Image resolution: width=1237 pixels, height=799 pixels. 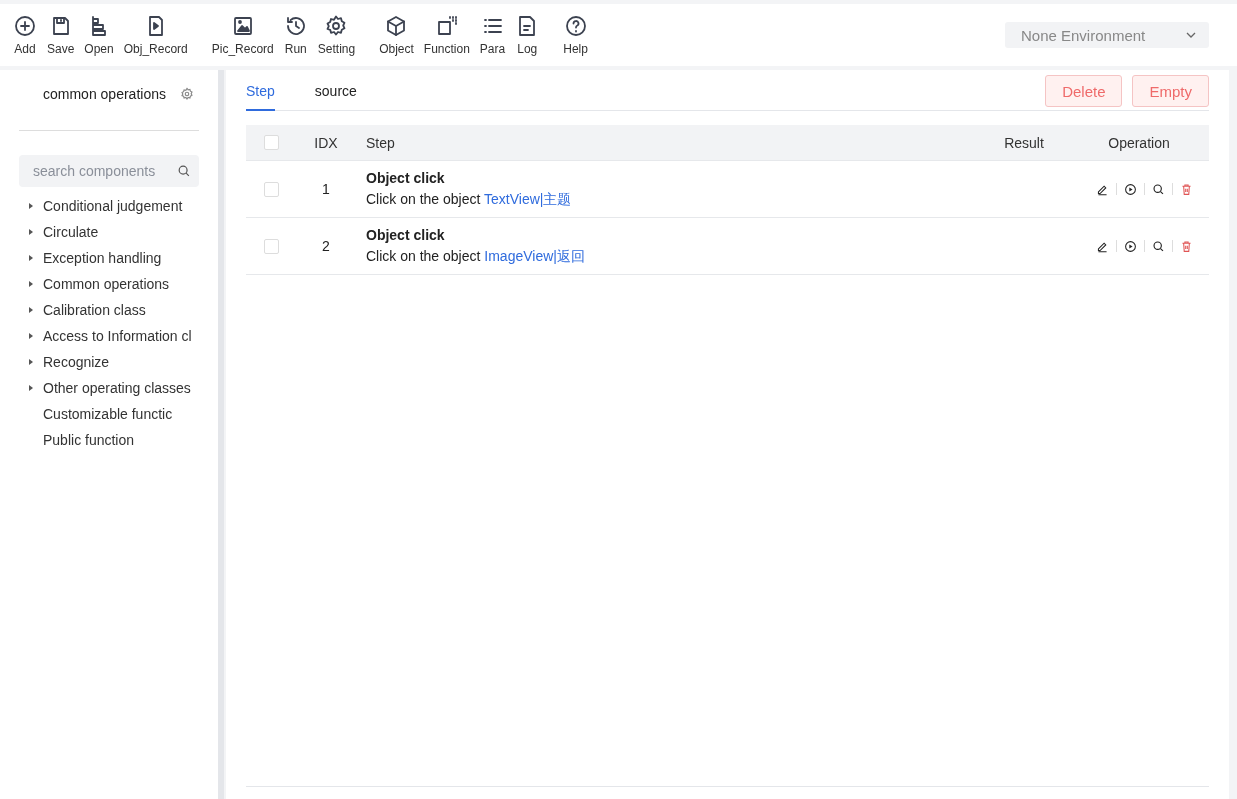 I want to click on table-cell-text: 2, so click(x=326, y=246).